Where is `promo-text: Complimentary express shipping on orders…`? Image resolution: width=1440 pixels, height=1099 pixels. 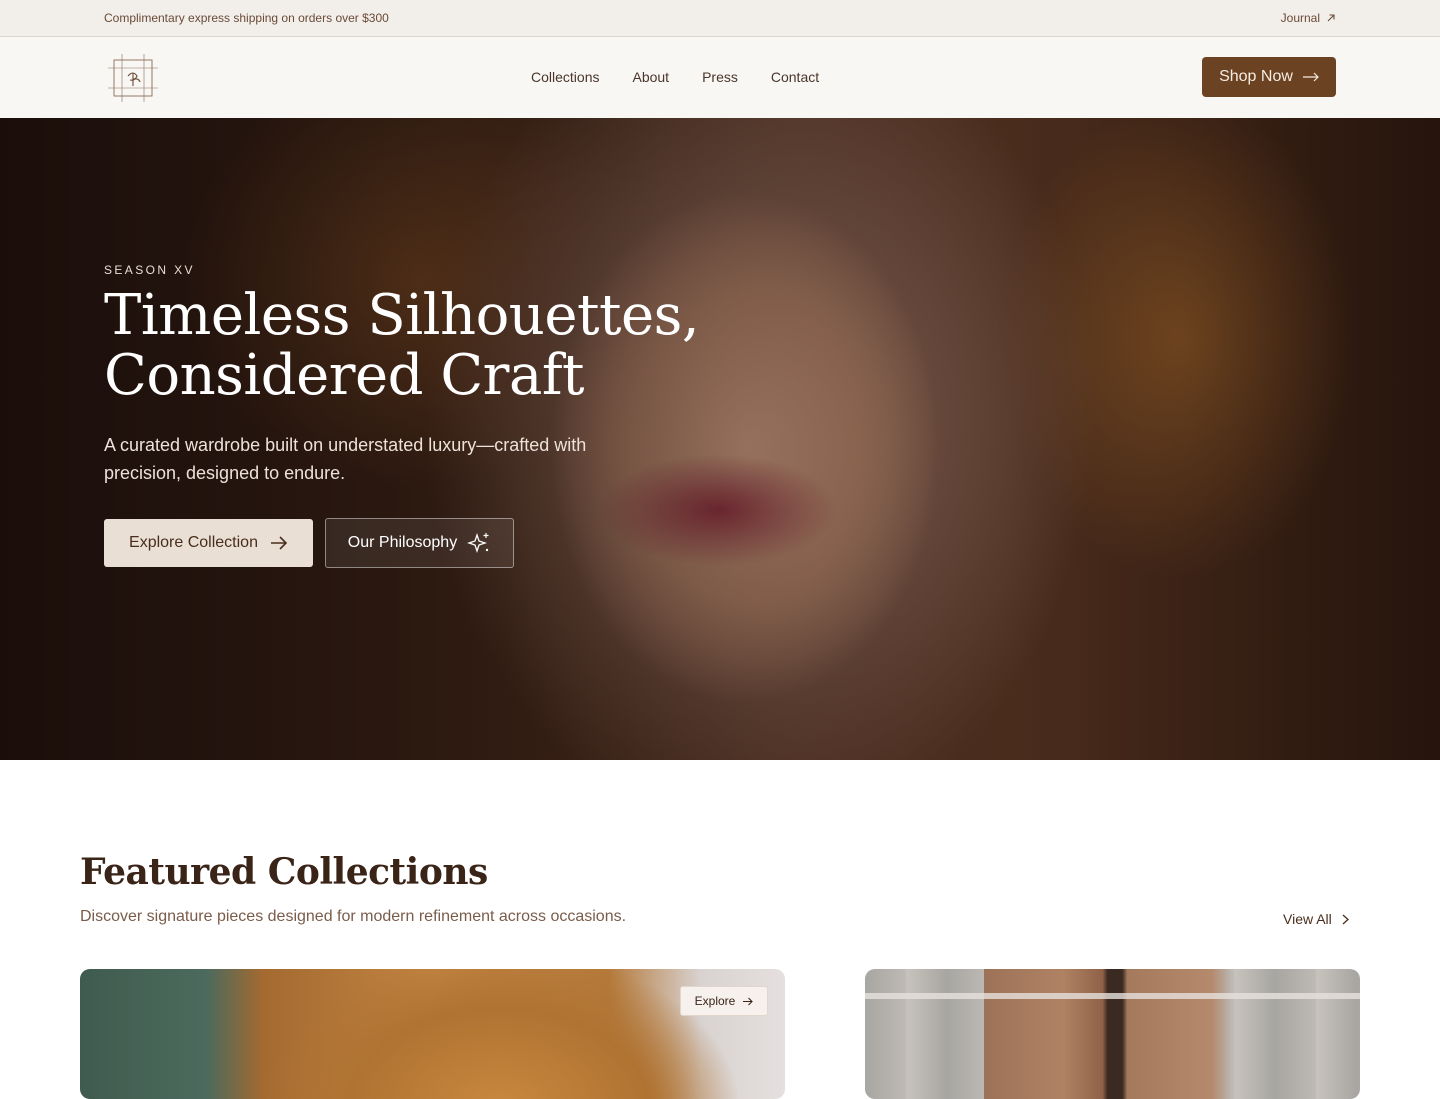 promo-text: Complimentary express shipping on orders… is located at coordinates (246, 18).